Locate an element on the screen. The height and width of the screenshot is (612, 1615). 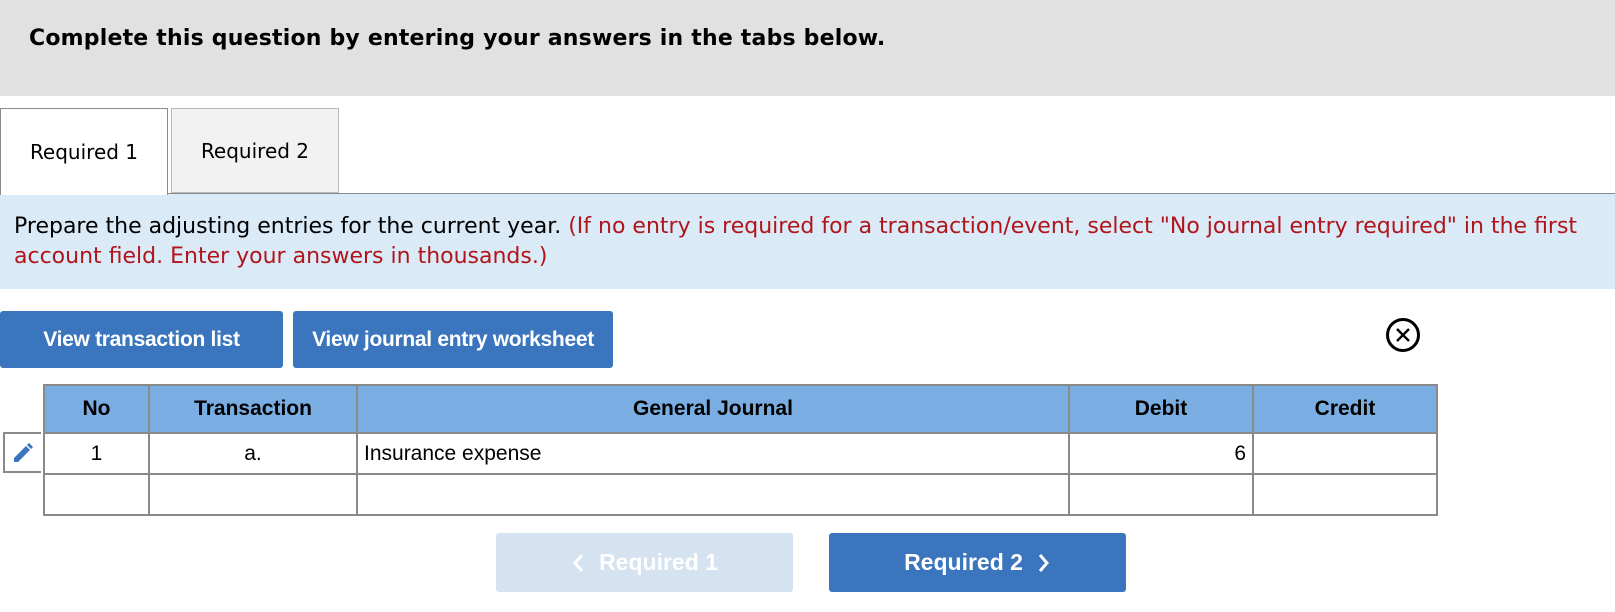
tab-required-1: Required 1 is located at coordinates (84, 151).